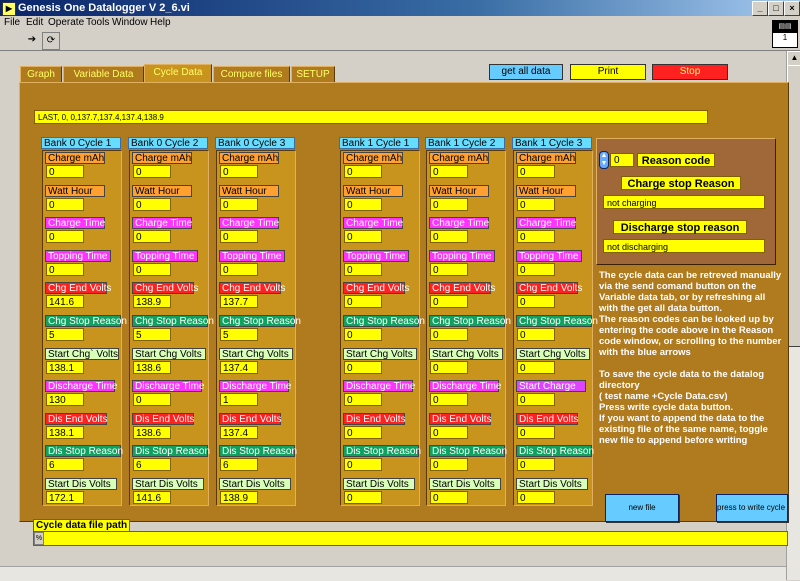  I want to click on cycle-data-file-path-input: %, so click(410, 538).